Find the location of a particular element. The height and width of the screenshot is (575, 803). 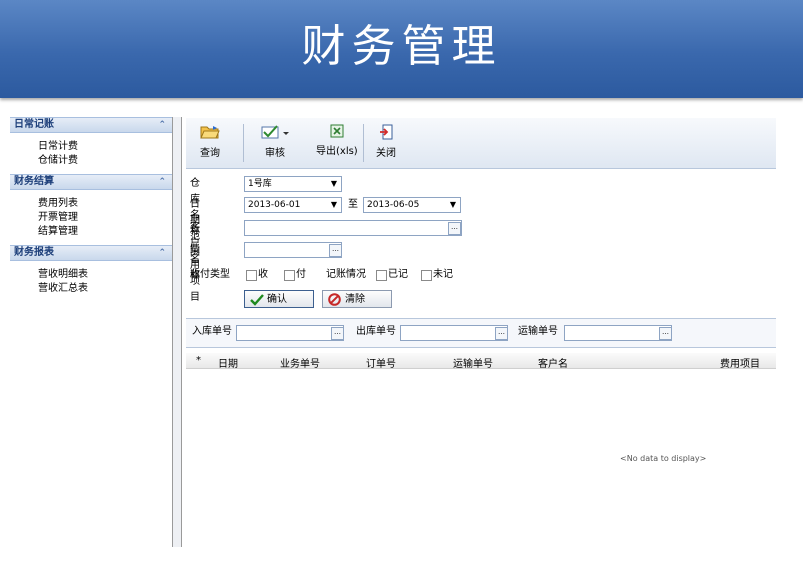

pay-label: 付 is located at coordinates (301, 274).